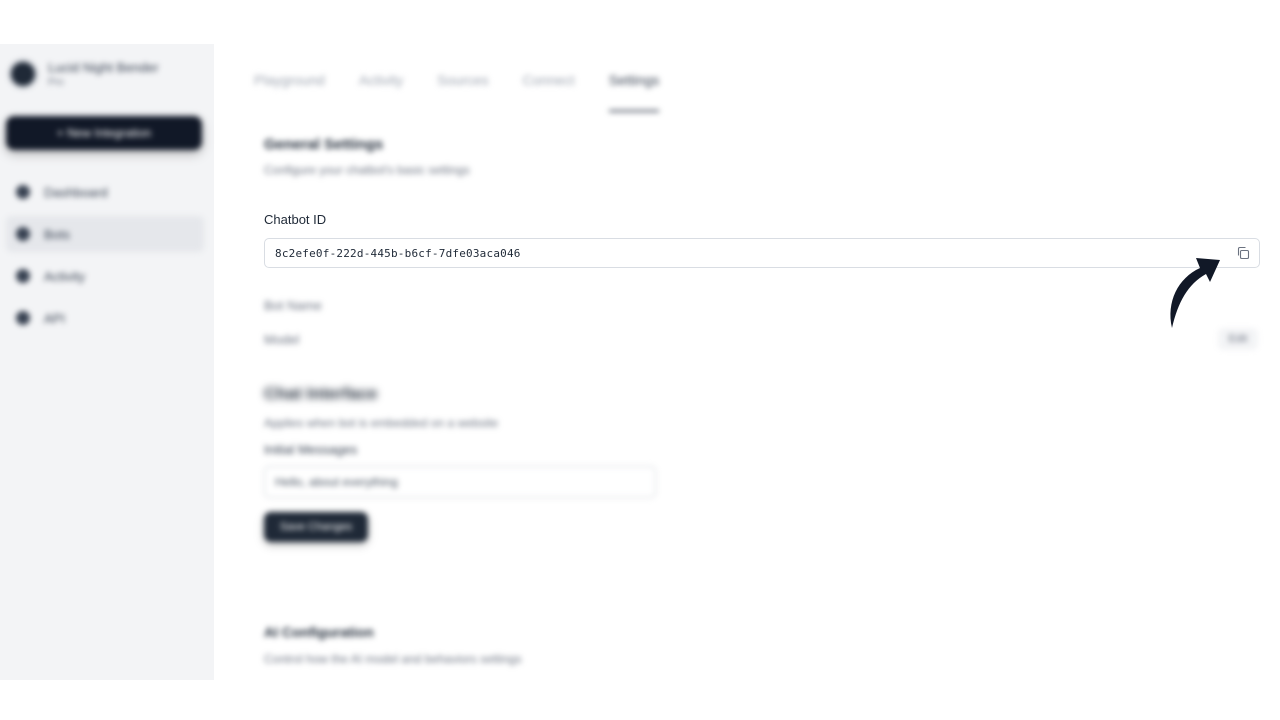 Image resolution: width=1280 pixels, height=720 pixels. Describe the element at coordinates (324, 144) in the screenshot. I see `general-settings-title: General Settings` at that location.